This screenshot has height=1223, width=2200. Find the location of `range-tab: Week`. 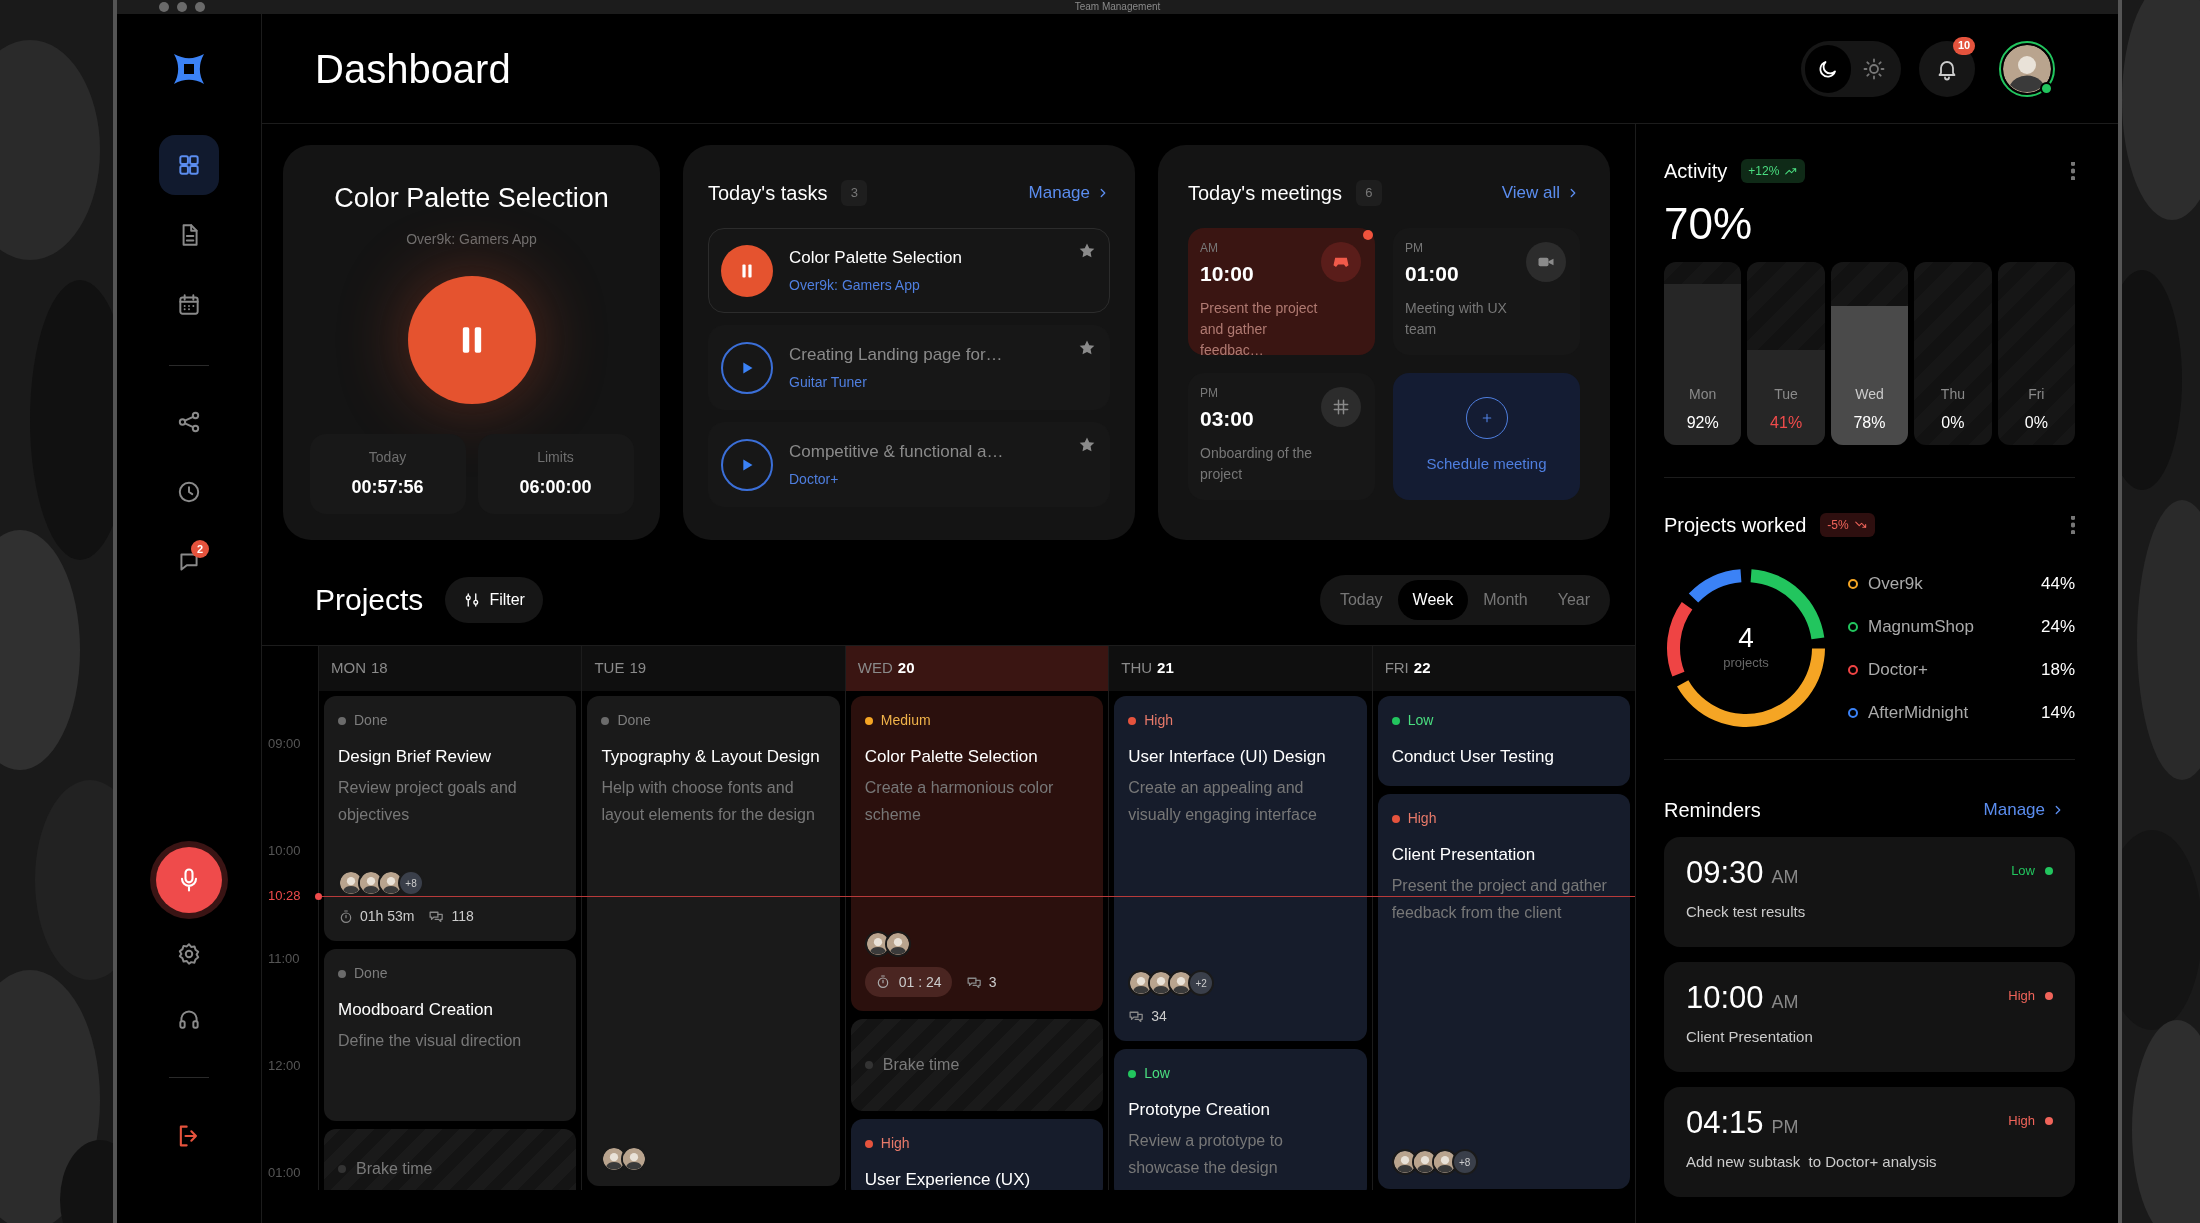

range-tab: Week is located at coordinates (1433, 599).